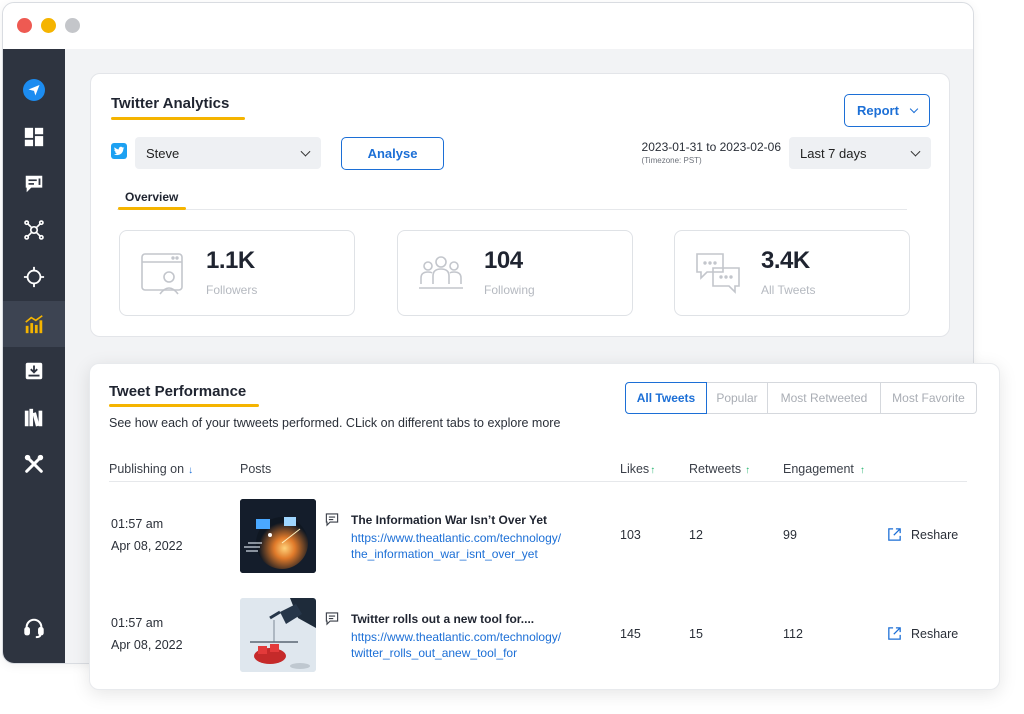  What do you see at coordinates (737, 398) in the screenshot?
I see `tab-popular: Popular` at bounding box center [737, 398].